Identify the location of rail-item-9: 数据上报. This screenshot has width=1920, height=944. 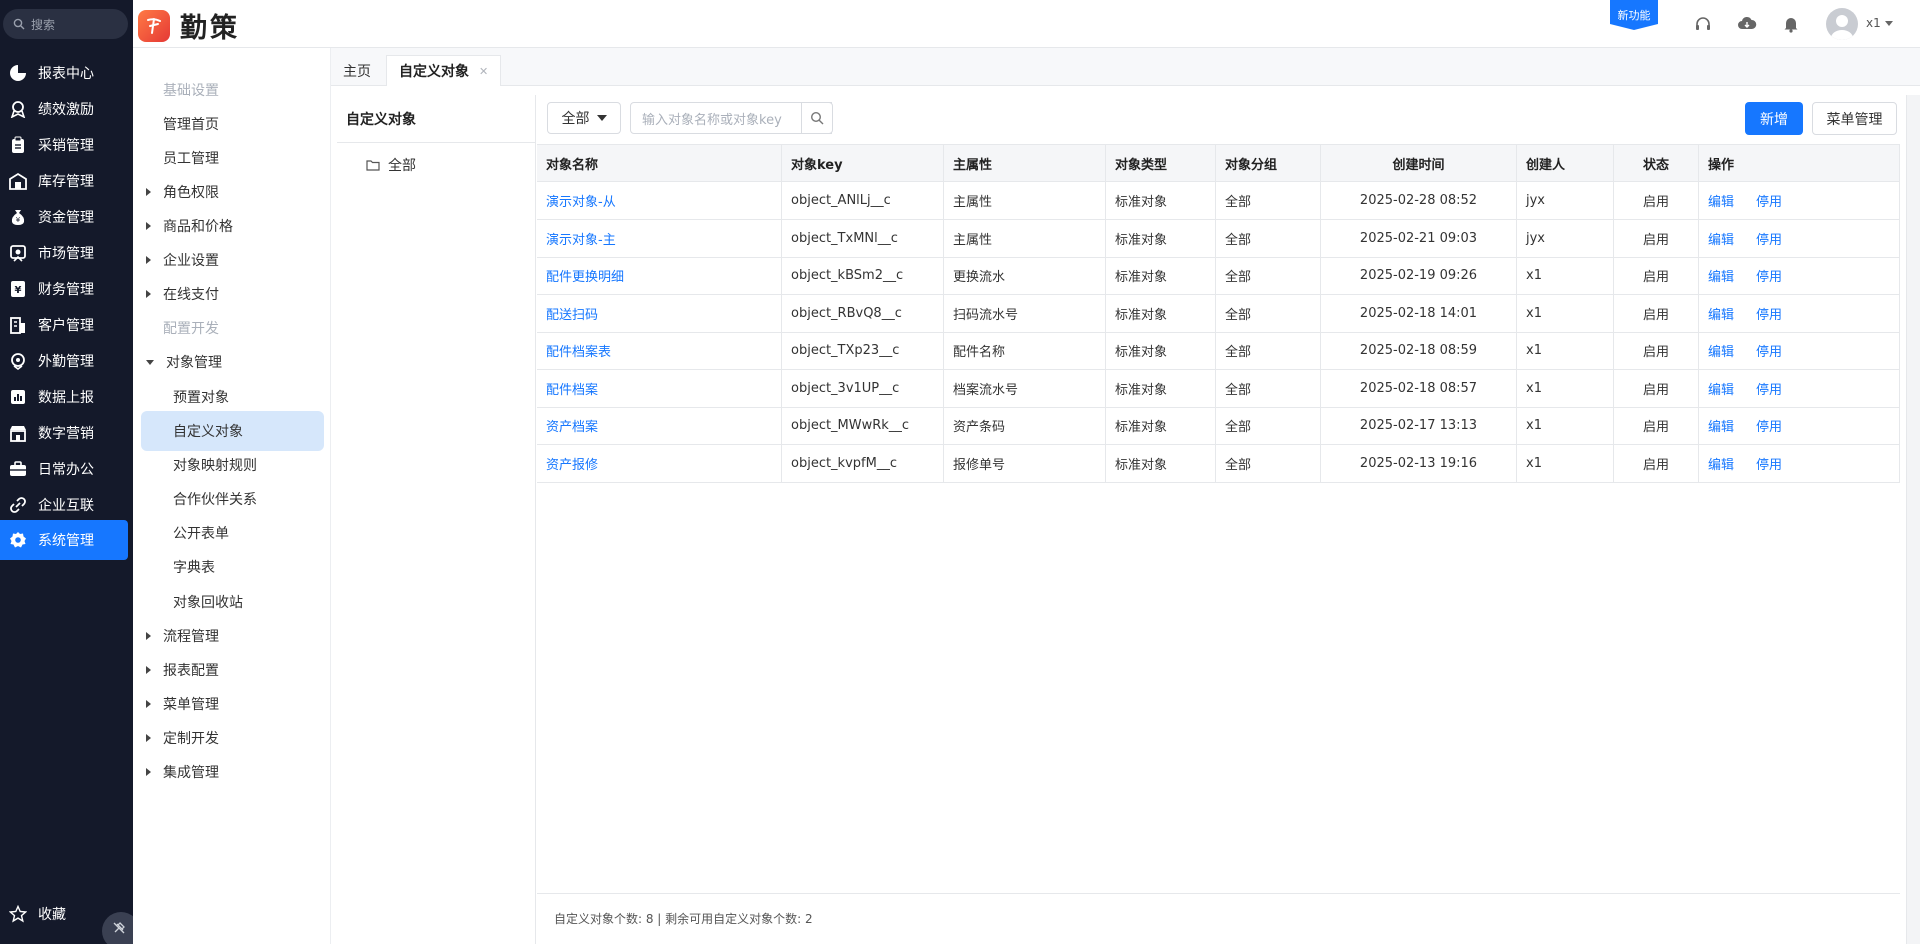
(64, 397).